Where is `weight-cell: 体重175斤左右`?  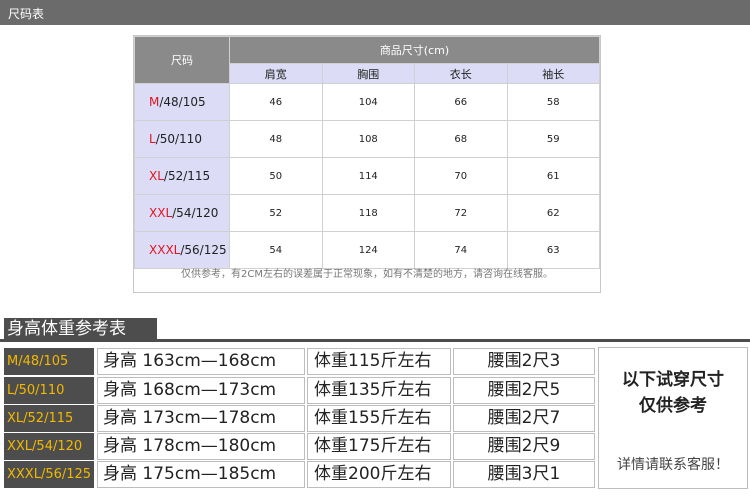
weight-cell: 体重175斤左右 is located at coordinates (379, 446).